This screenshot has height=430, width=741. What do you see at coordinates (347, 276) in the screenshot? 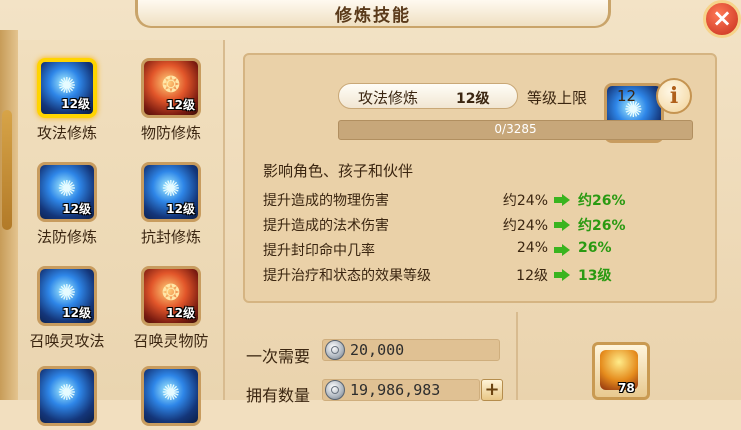
I see `effect-label: 提升治疗和状态的效果等级` at bounding box center [347, 276].